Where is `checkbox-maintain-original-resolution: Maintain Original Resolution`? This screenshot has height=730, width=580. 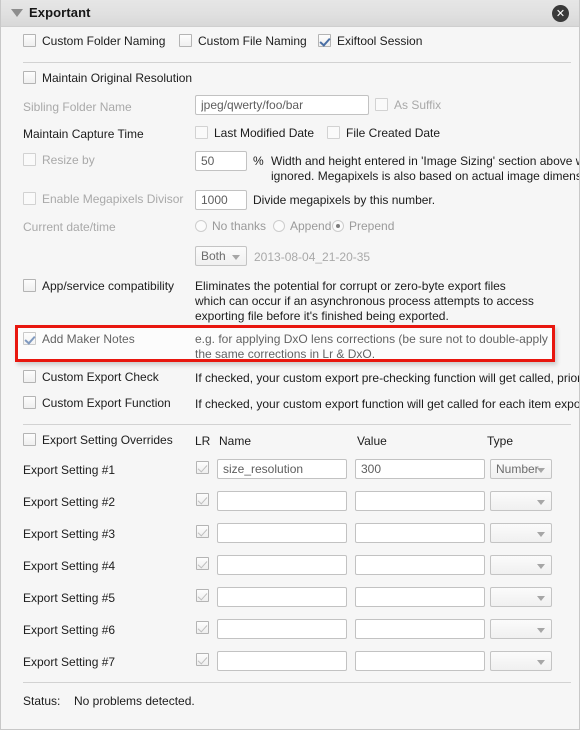
checkbox-maintain-original-resolution: Maintain Original Resolution is located at coordinates (107, 78).